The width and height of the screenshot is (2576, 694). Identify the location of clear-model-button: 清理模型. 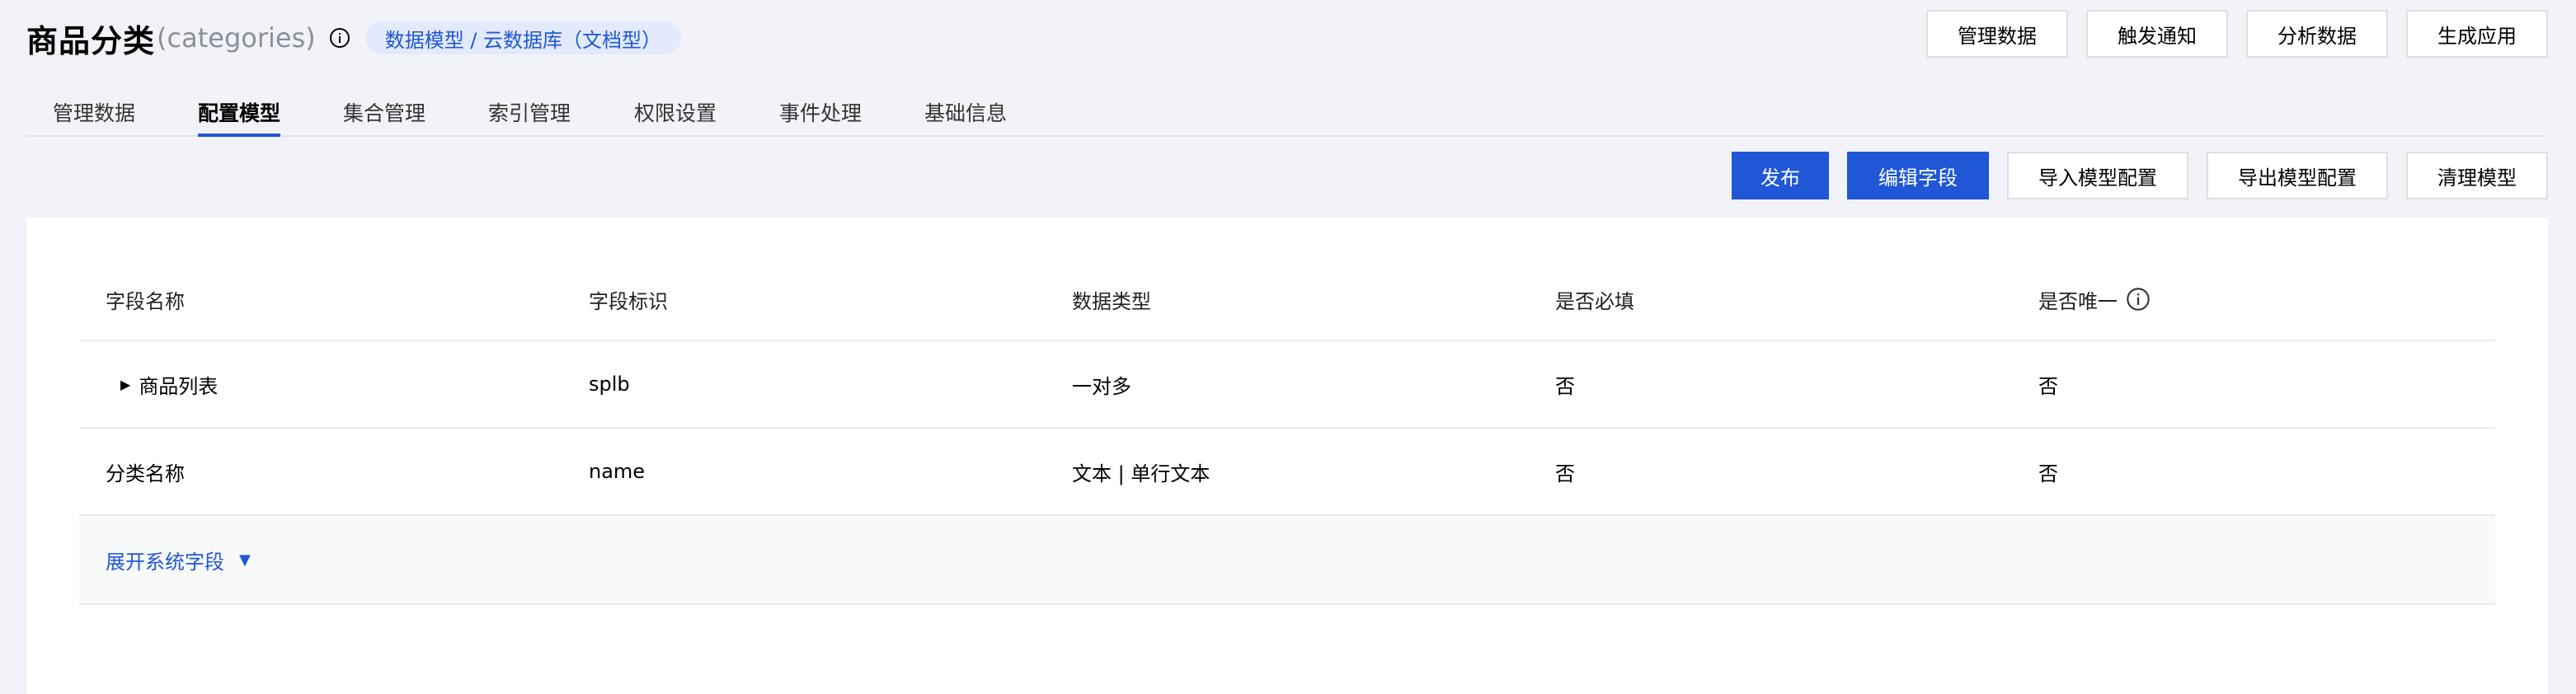
(2477, 175).